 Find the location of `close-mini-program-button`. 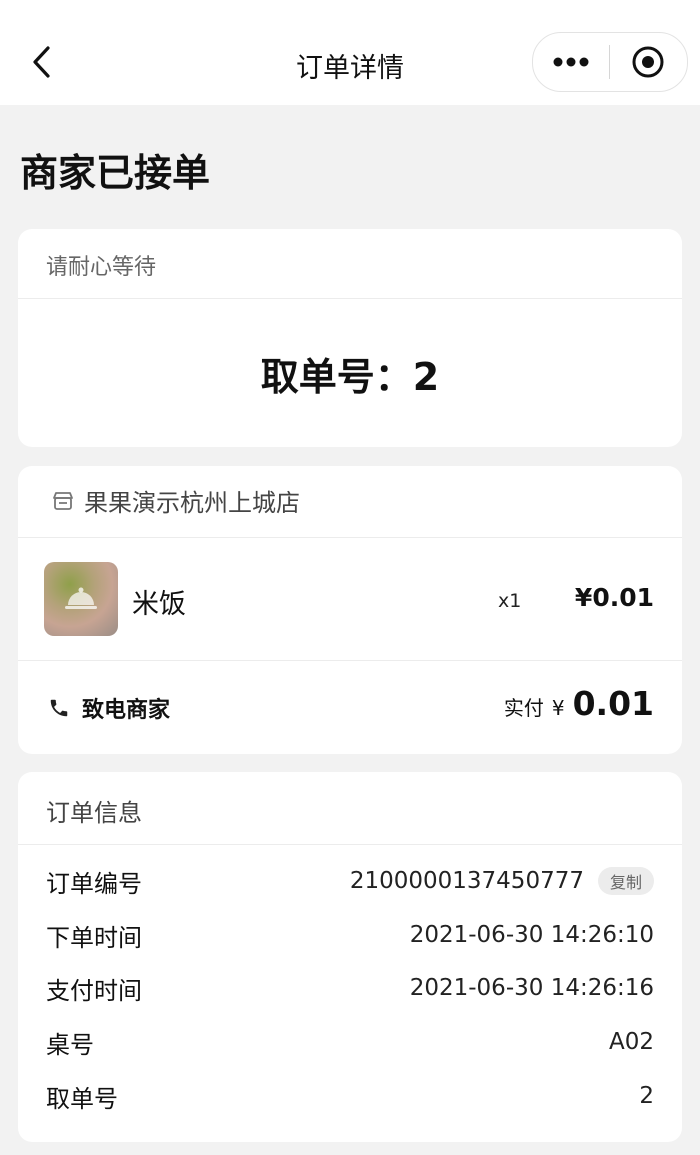

close-mini-program-button is located at coordinates (648, 62).